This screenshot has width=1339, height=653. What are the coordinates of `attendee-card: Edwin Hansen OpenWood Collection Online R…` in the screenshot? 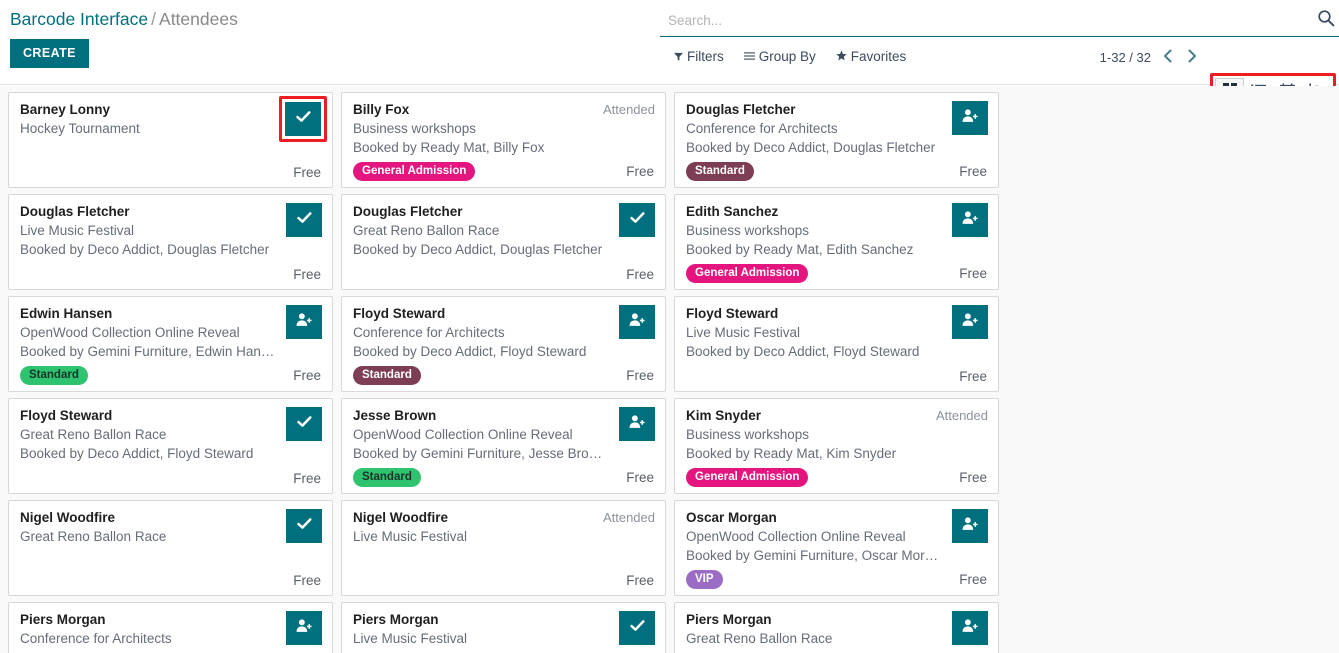 It's located at (170, 344).